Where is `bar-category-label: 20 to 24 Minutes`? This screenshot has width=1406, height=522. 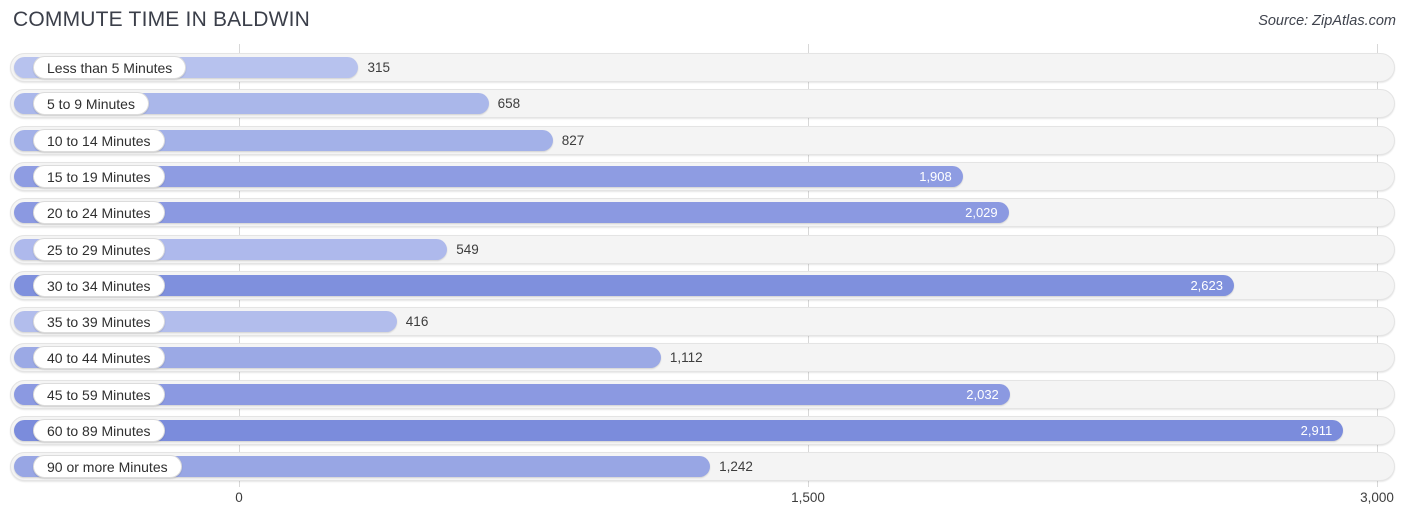
bar-category-label: 20 to 24 Minutes is located at coordinates (99, 213).